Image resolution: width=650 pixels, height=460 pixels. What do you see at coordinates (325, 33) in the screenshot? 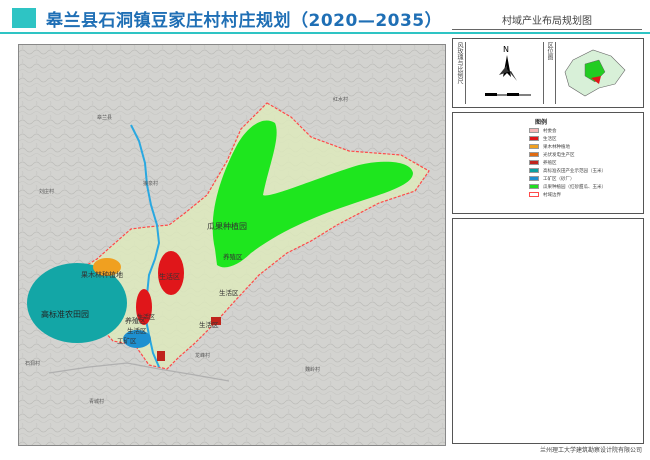
I see `title-rule` at bounding box center [325, 33].